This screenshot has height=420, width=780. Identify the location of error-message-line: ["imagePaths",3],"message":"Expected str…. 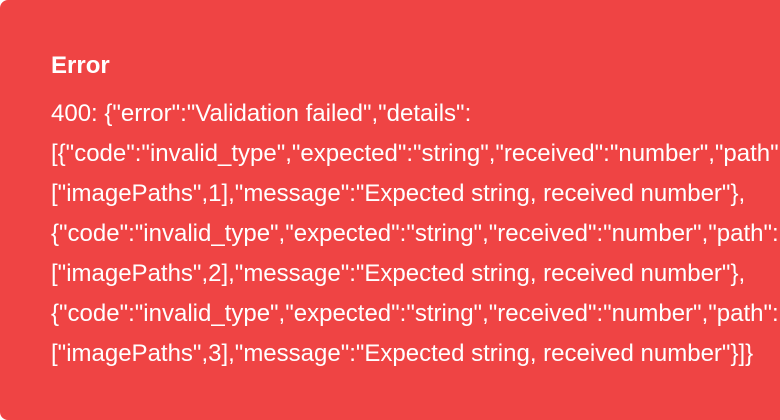
(402, 353).